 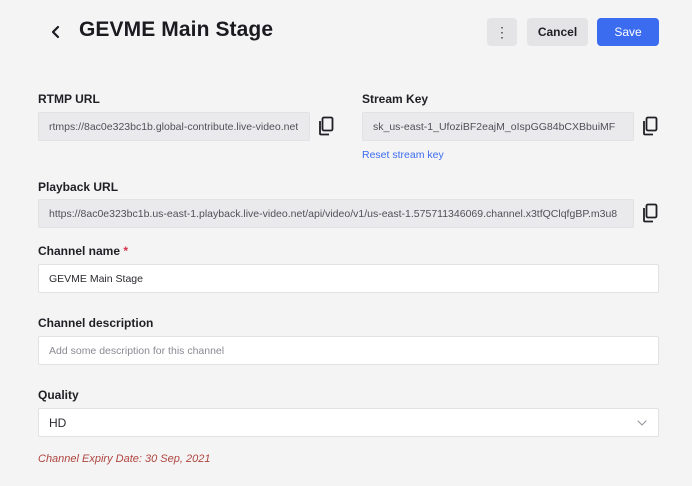 What do you see at coordinates (348, 422) in the screenshot?
I see `quality-select: HD` at bounding box center [348, 422].